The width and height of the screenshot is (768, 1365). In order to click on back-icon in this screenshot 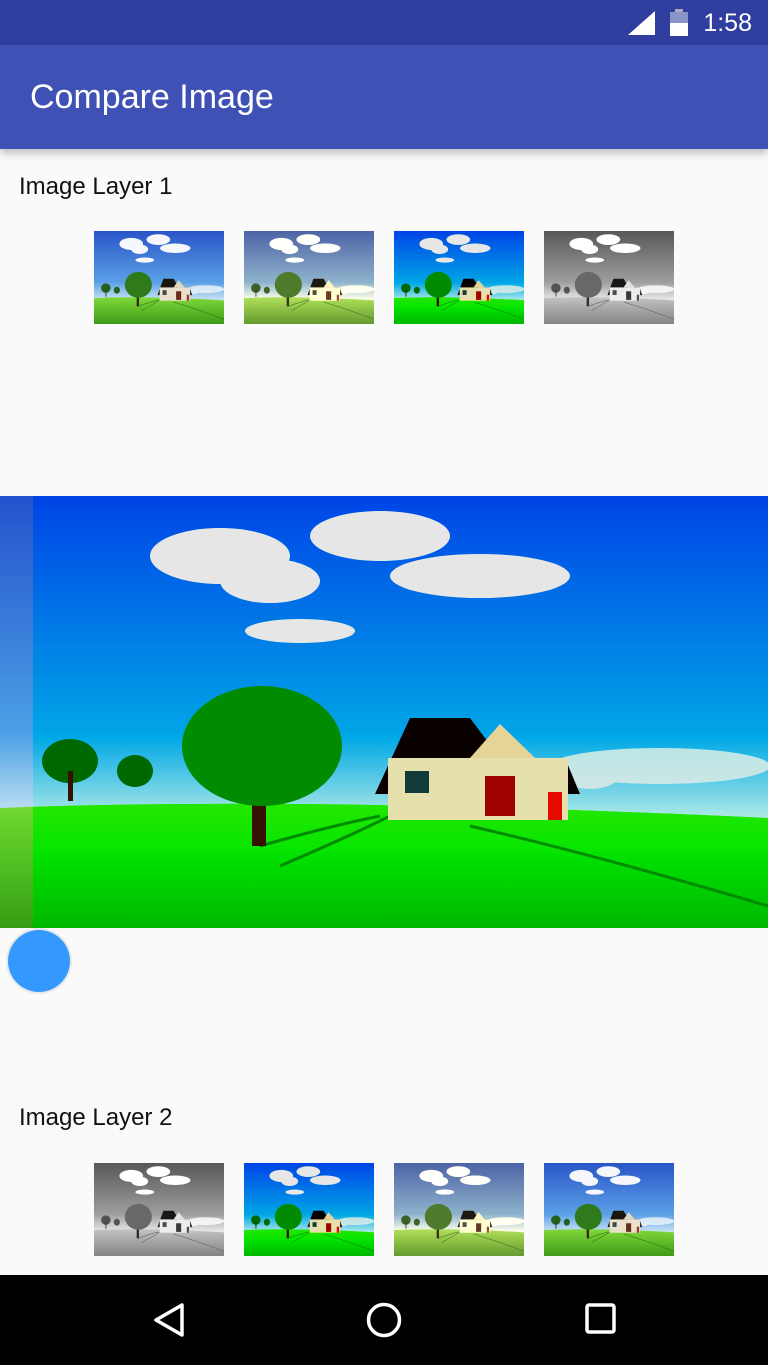, I will do `click(169, 1322)`.